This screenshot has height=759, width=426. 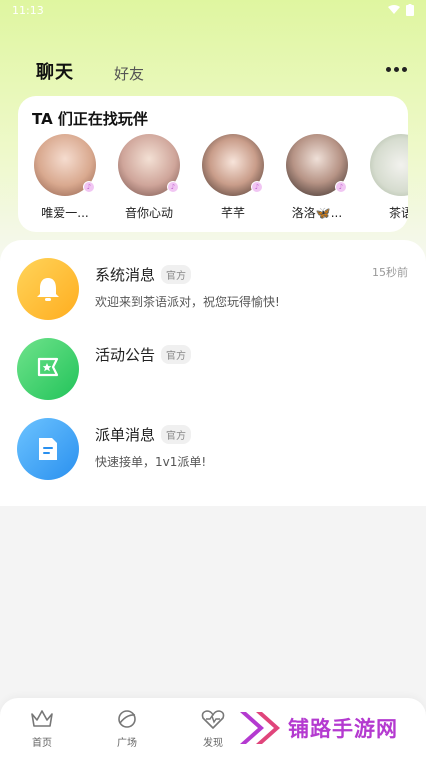 I want to click on avatar, so click(x=389, y=165).